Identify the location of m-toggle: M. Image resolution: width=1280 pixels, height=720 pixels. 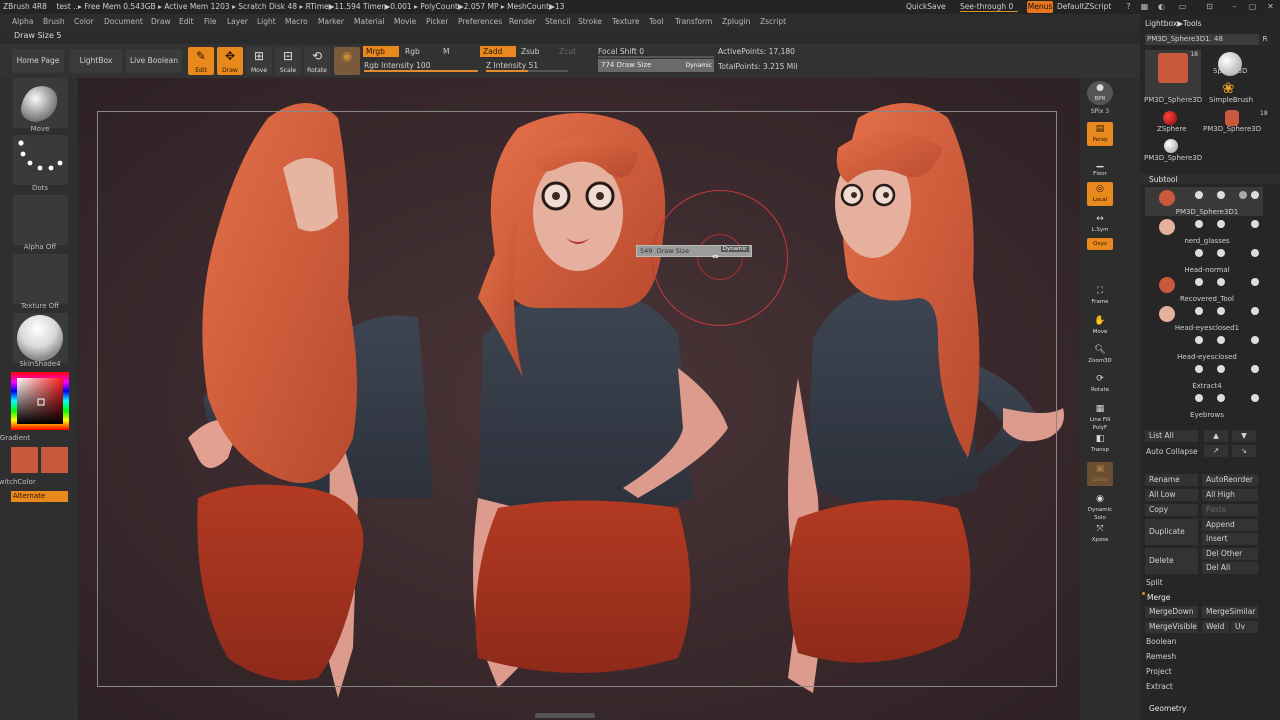
(450, 51).